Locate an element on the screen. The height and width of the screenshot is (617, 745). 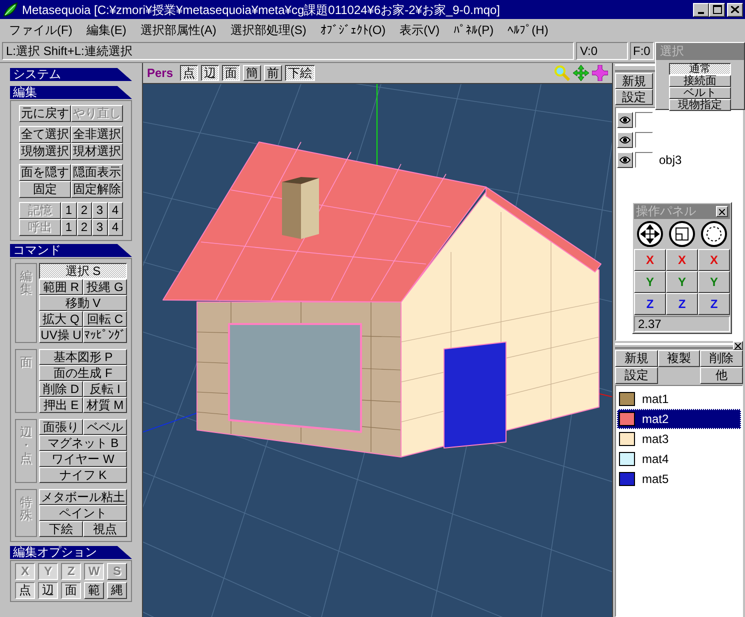
menu-item: ファイル(F) is located at coordinates (41, 29).